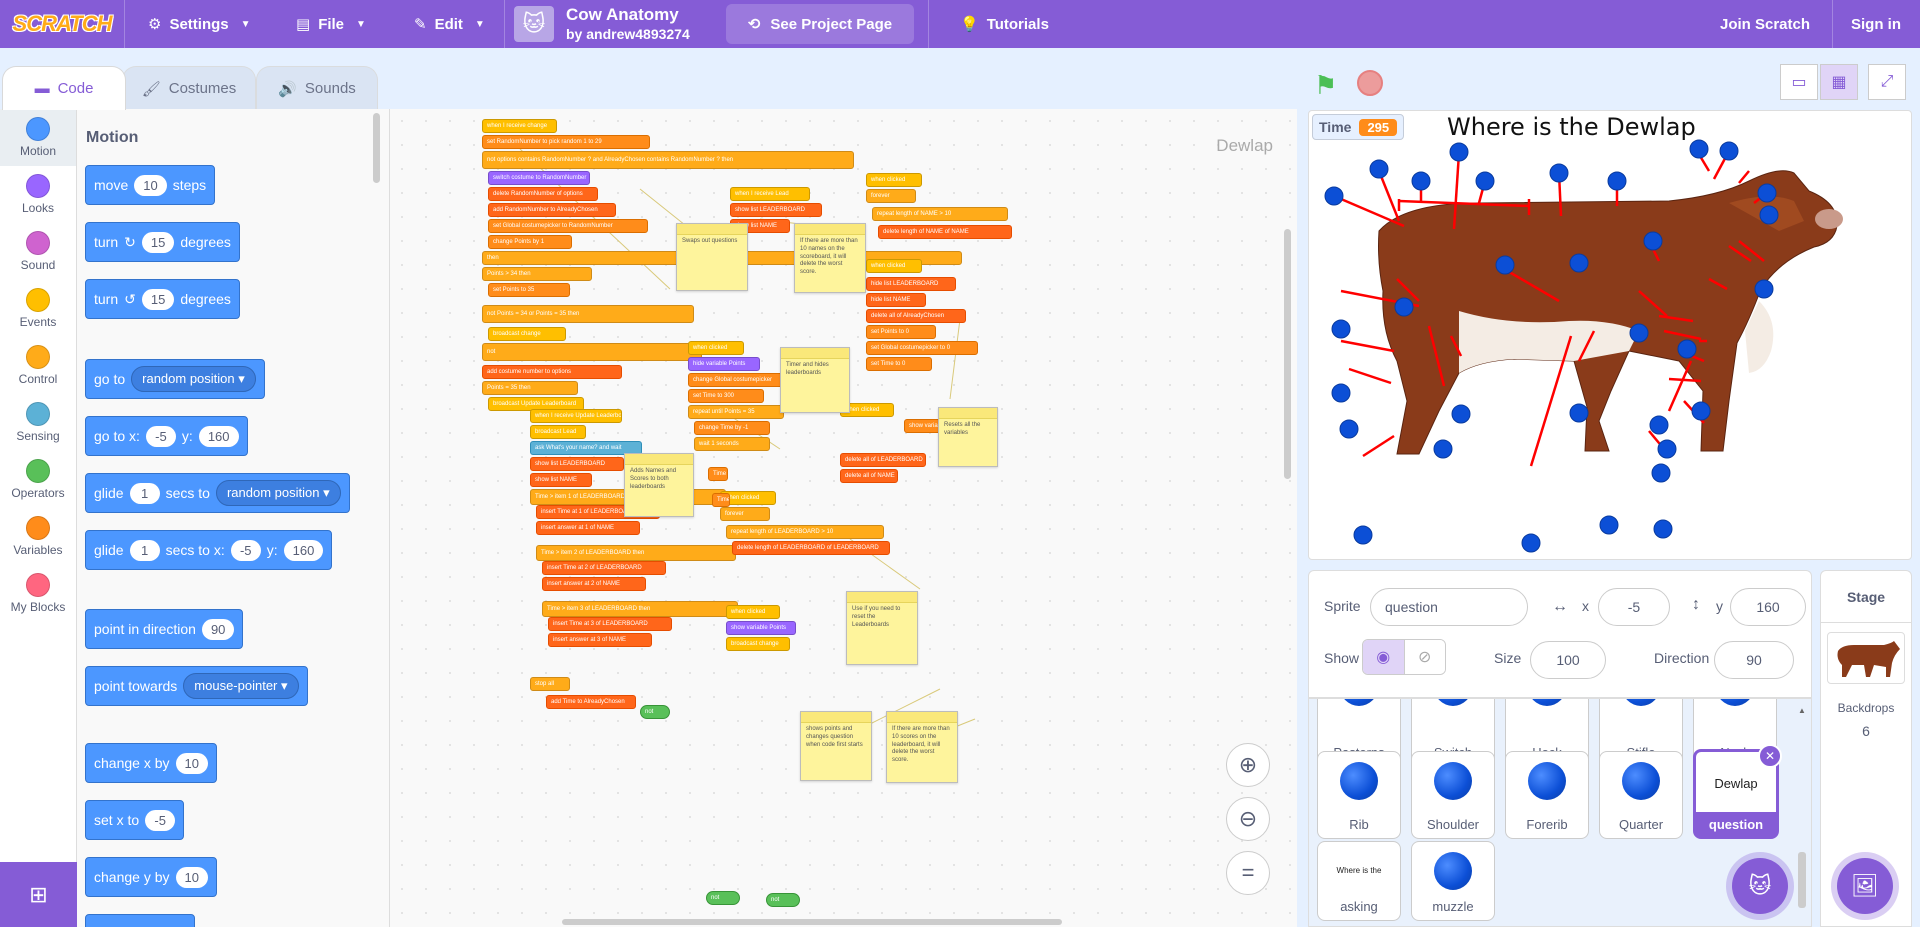 The image size is (1920, 927). What do you see at coordinates (600, 640) in the screenshot?
I see `script-block: insert answer at 3 of NAME` at bounding box center [600, 640].